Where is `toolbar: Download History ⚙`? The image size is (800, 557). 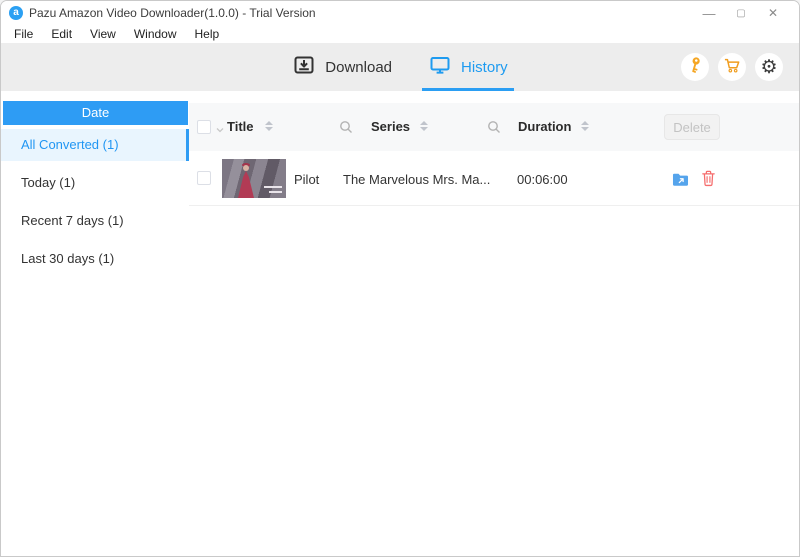 toolbar: Download History ⚙ is located at coordinates (400, 67).